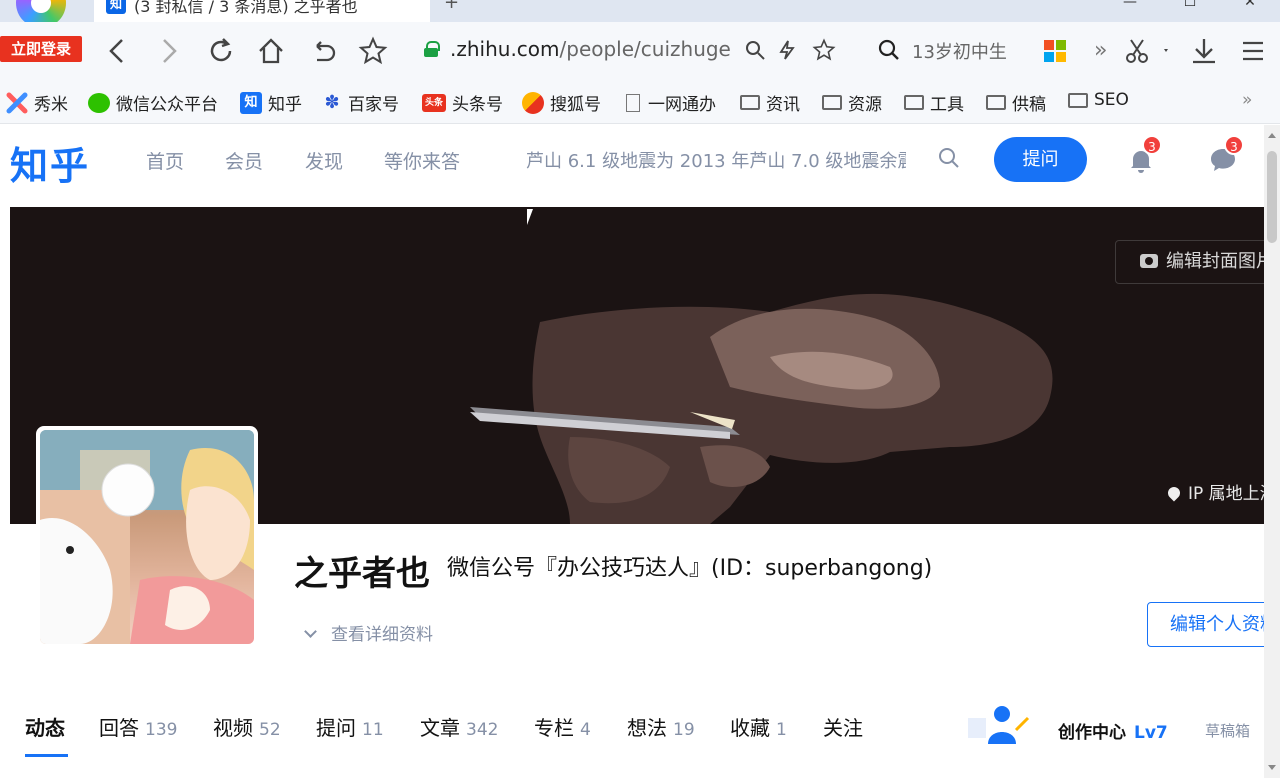 This screenshot has width=1280, height=778. I want to click on tab-answers: 回答 139, so click(138, 726).